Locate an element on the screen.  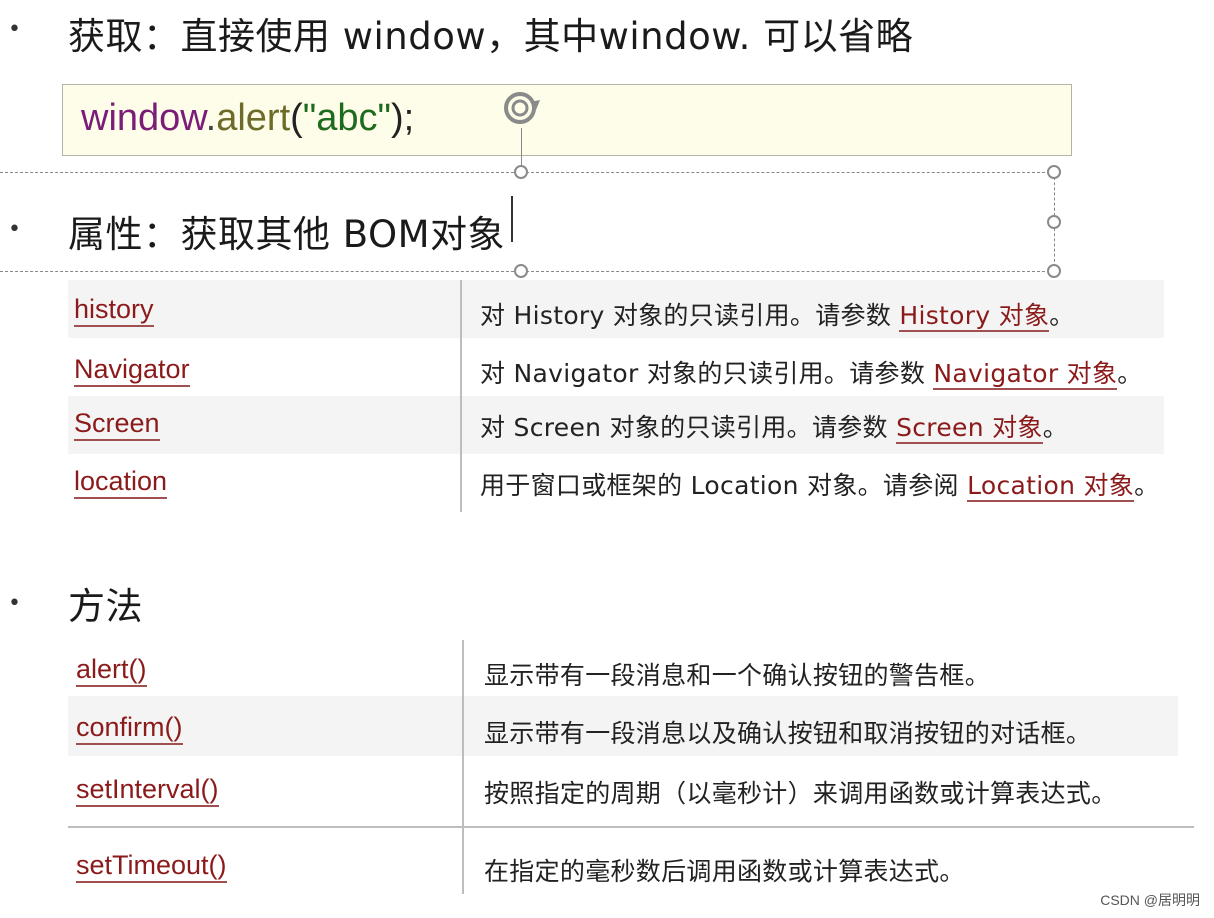
resize-handle-mid-right is located at coordinates (1054, 222).